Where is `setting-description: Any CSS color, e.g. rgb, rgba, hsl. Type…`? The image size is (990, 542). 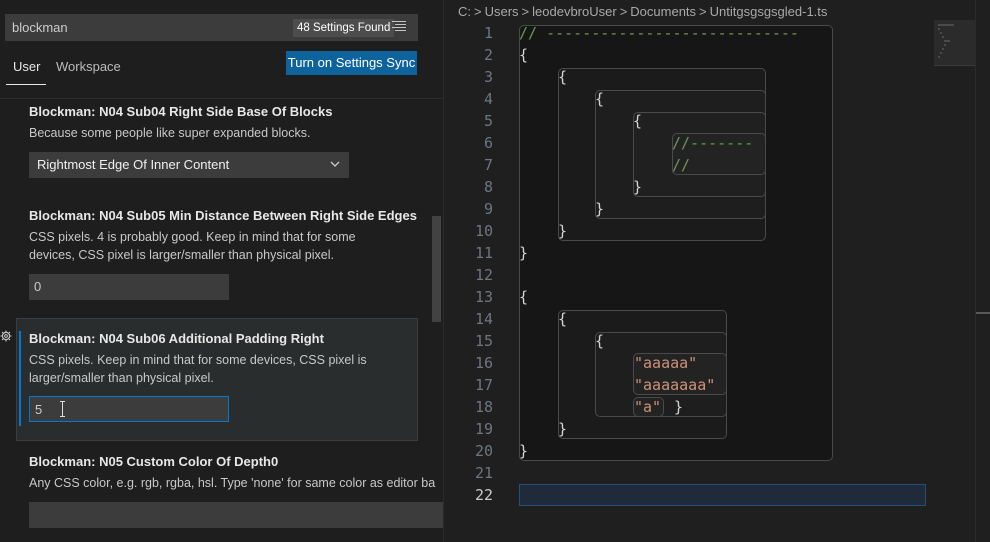
setting-description: Any CSS color, e.g. rgb, rgba, hsl. Type… is located at coordinates (232, 483).